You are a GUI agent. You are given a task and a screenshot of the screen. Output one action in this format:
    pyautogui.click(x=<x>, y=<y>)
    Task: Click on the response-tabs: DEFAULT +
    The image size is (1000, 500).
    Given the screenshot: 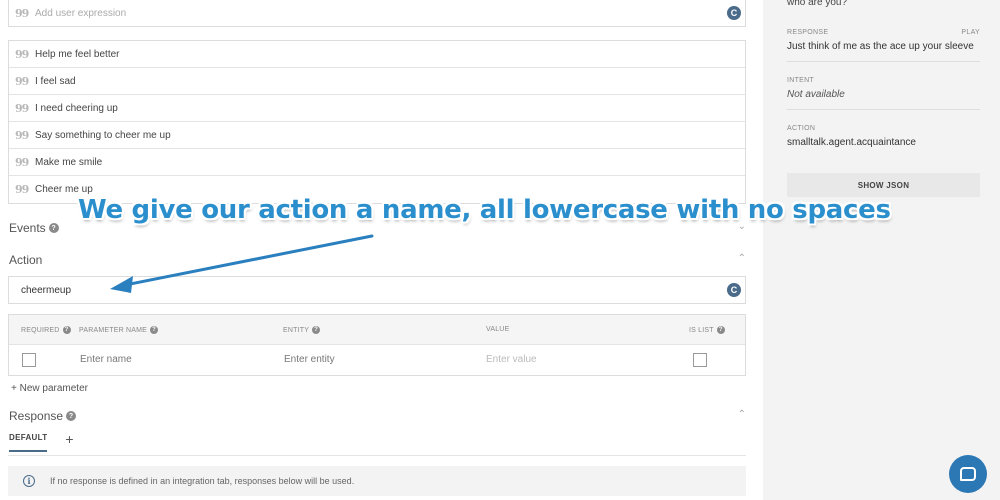 What is the action you would take?
    pyautogui.click(x=41, y=441)
    